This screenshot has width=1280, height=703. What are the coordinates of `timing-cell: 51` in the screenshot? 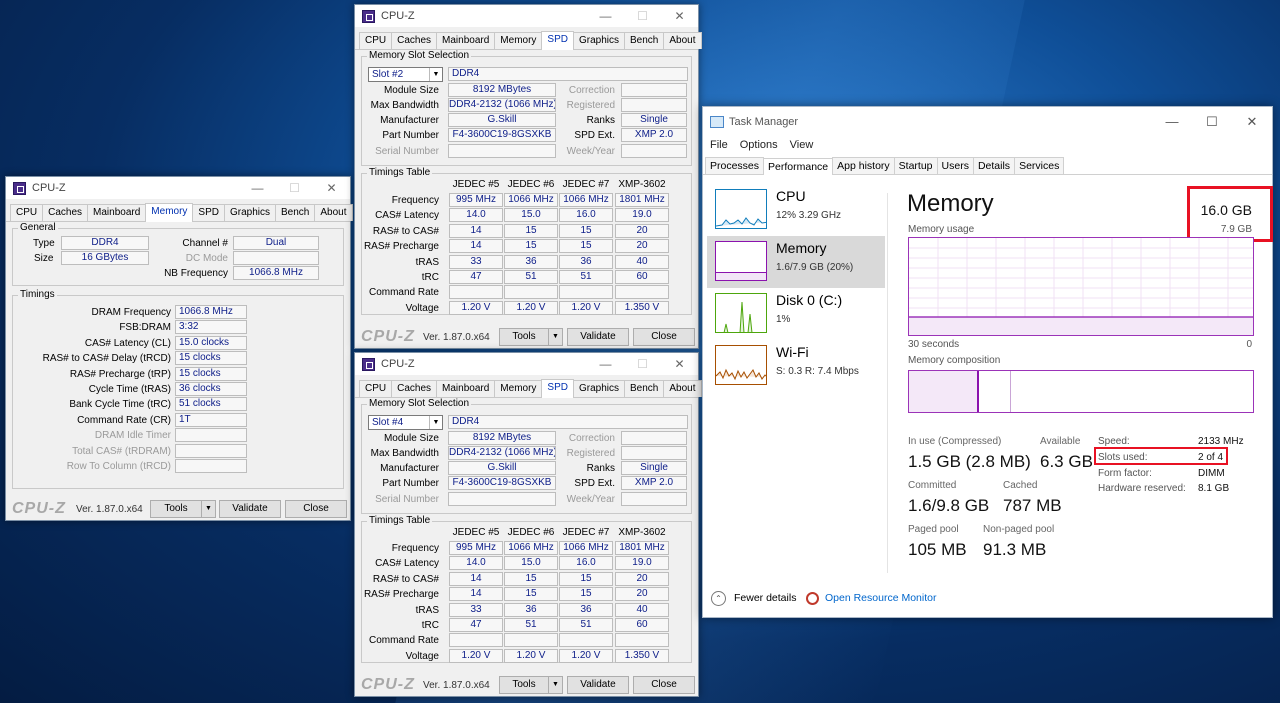 It's located at (531, 625).